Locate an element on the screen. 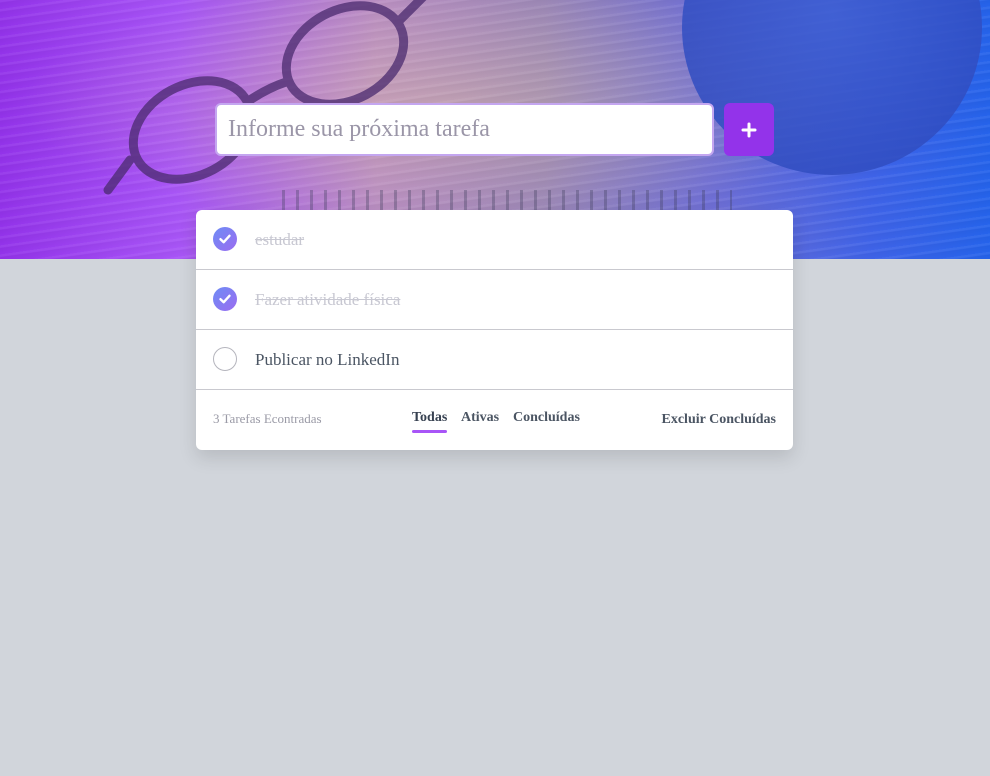 This screenshot has width=990, height=776. clear-completed-button: Excluir Concluídas is located at coordinates (719, 420).